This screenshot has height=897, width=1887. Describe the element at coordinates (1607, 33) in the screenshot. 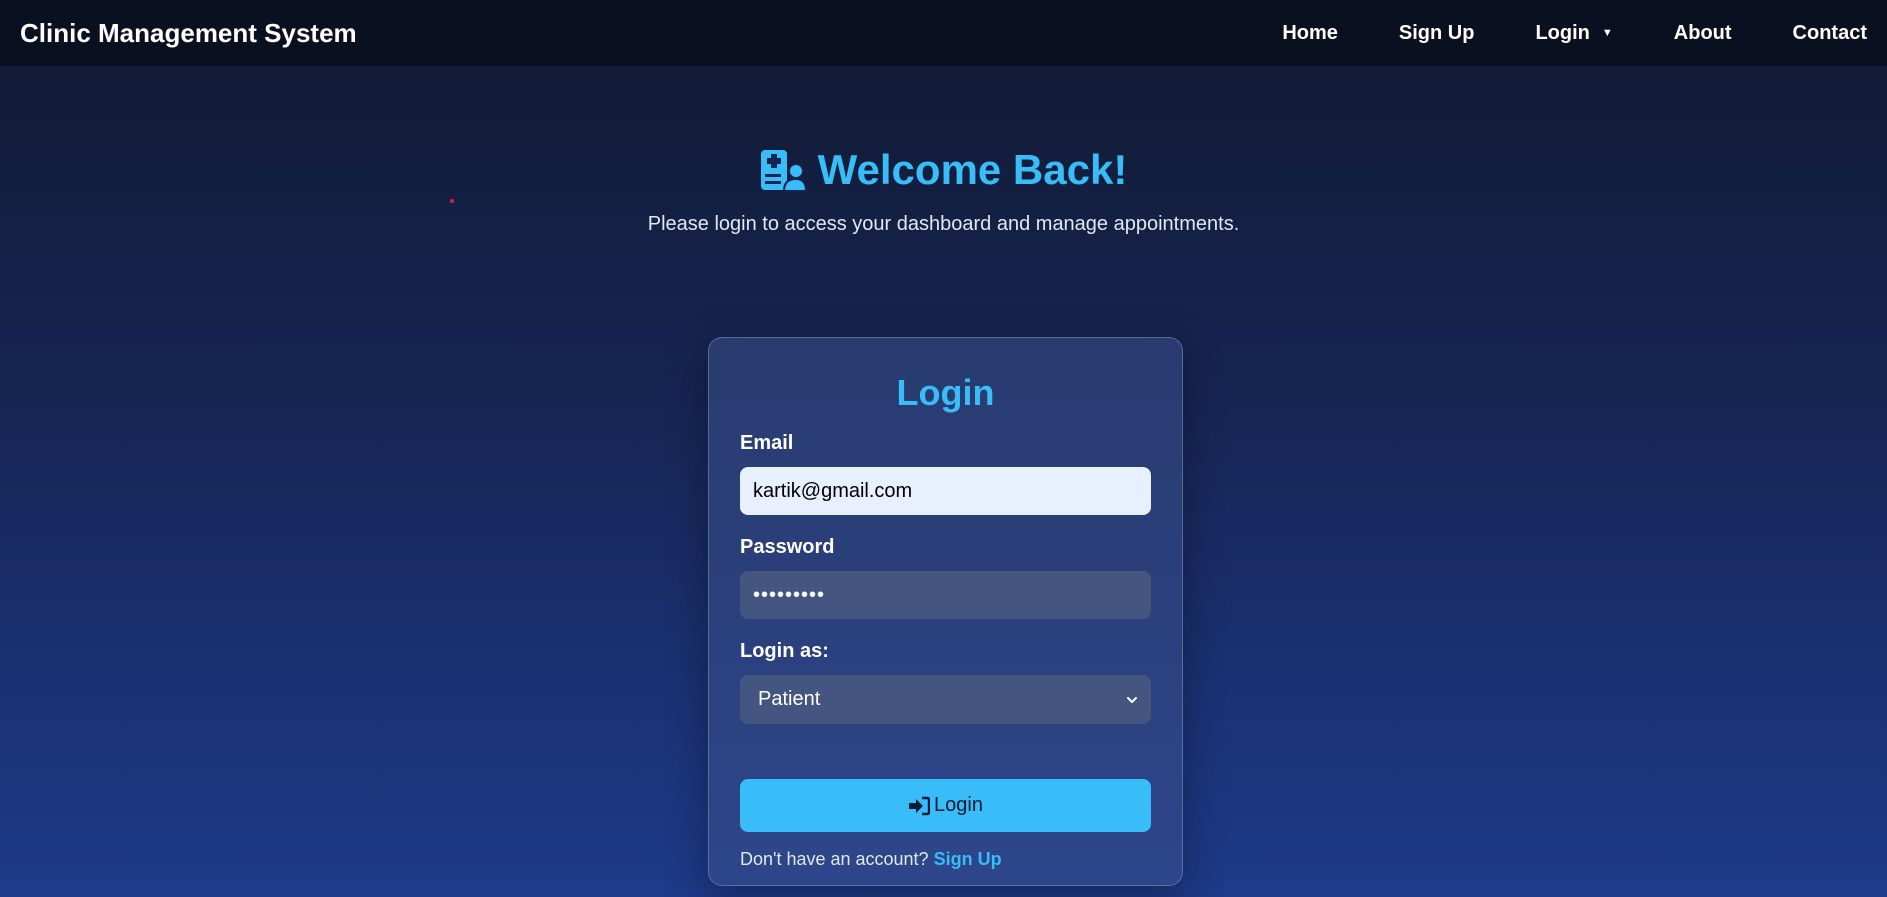

I see `caret-down-icon: ▼` at that location.